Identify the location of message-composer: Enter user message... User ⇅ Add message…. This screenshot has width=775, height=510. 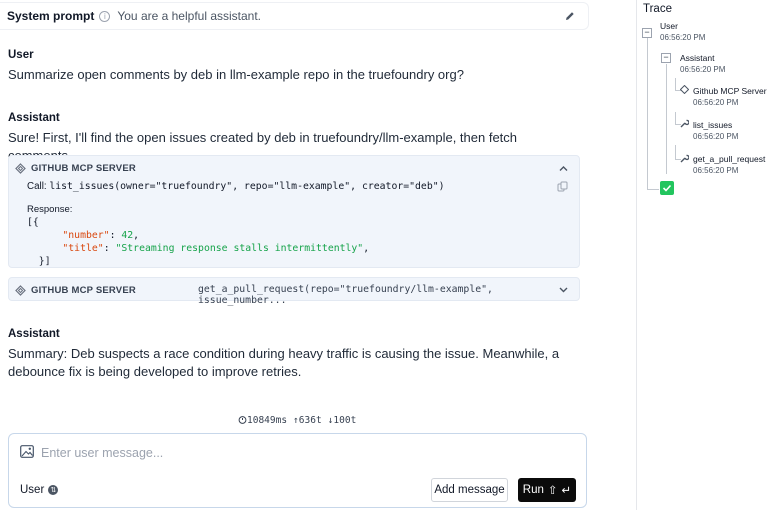
(297, 470).